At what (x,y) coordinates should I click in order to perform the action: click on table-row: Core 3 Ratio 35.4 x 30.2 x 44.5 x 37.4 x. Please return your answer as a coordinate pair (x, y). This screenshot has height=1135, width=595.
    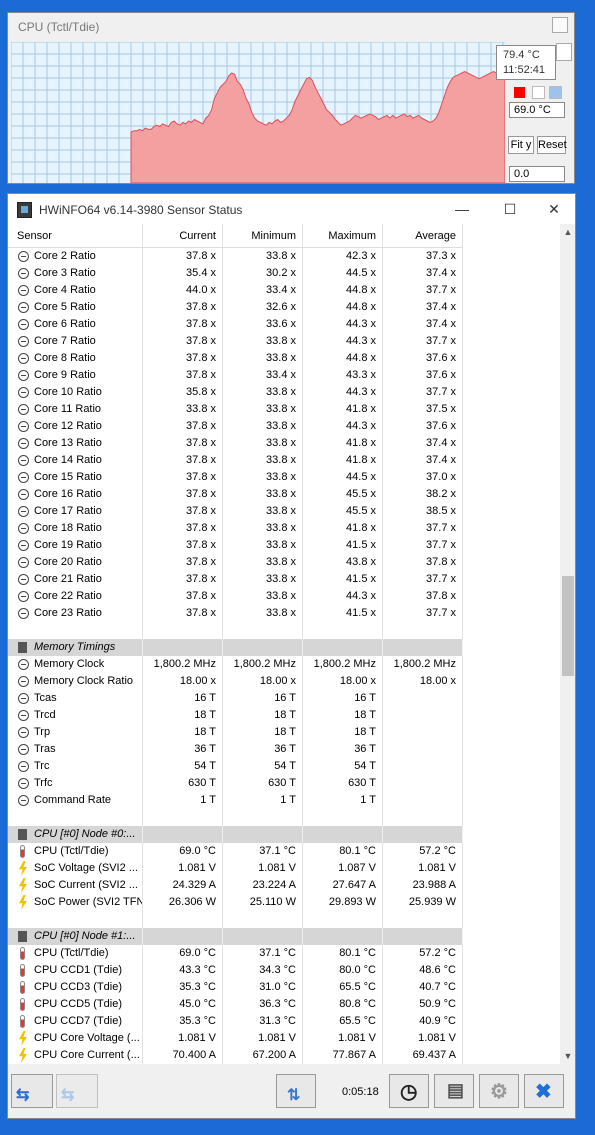
    Looking at the image, I should click on (235, 273).